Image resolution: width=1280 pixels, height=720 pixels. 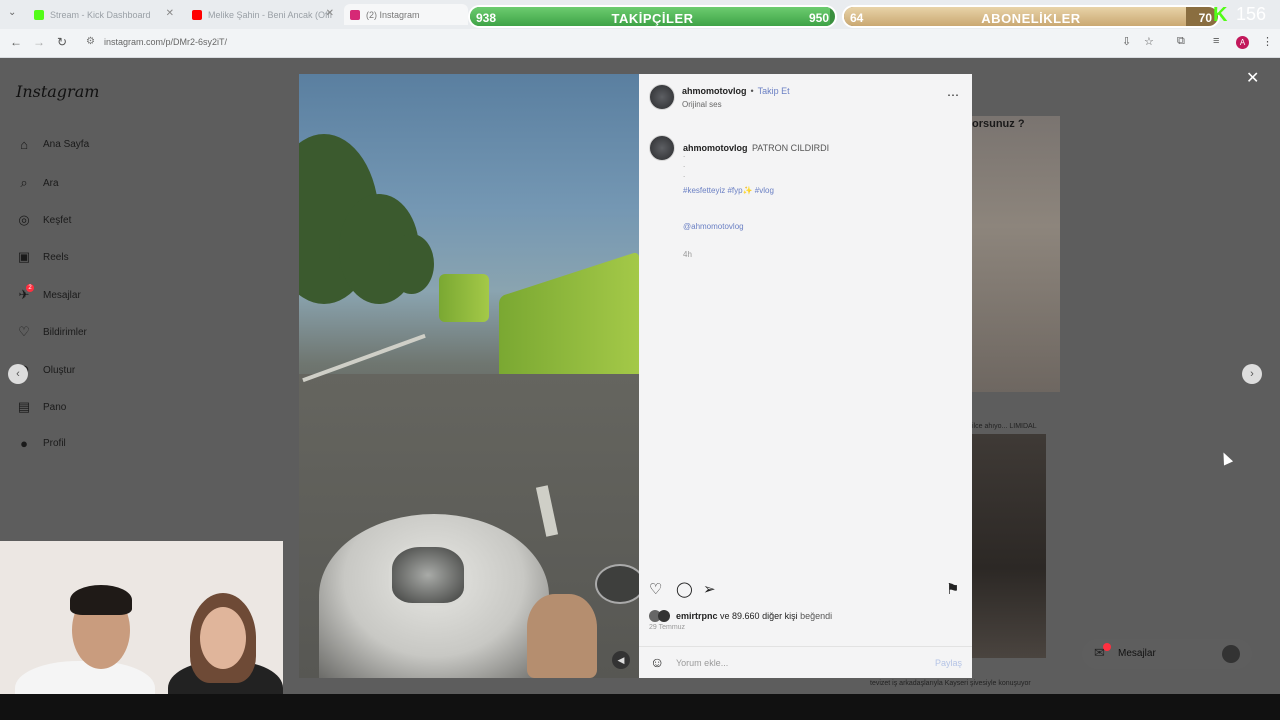 What do you see at coordinates (952, 589) in the screenshot?
I see `save-icon: ⚑` at bounding box center [952, 589].